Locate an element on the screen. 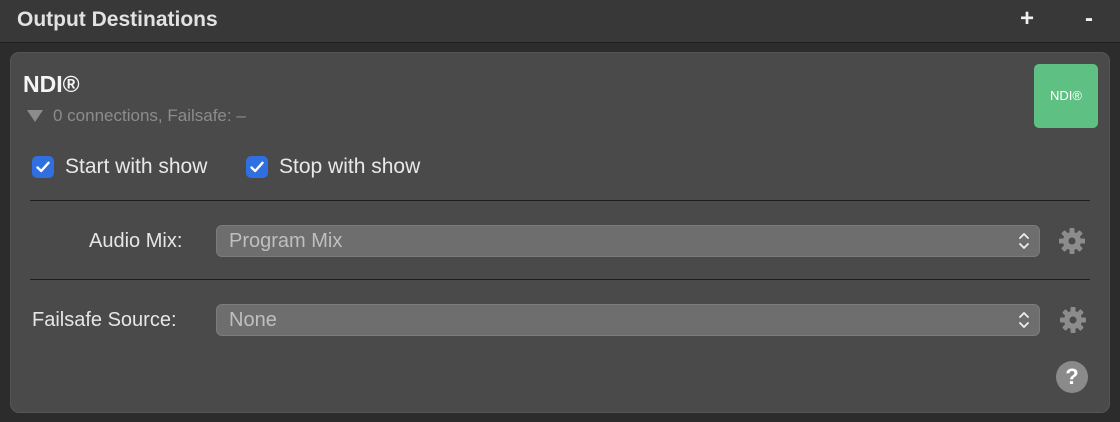 This screenshot has height=422, width=1120. audio-mix-label: Audio Mix: is located at coordinates (136, 241).